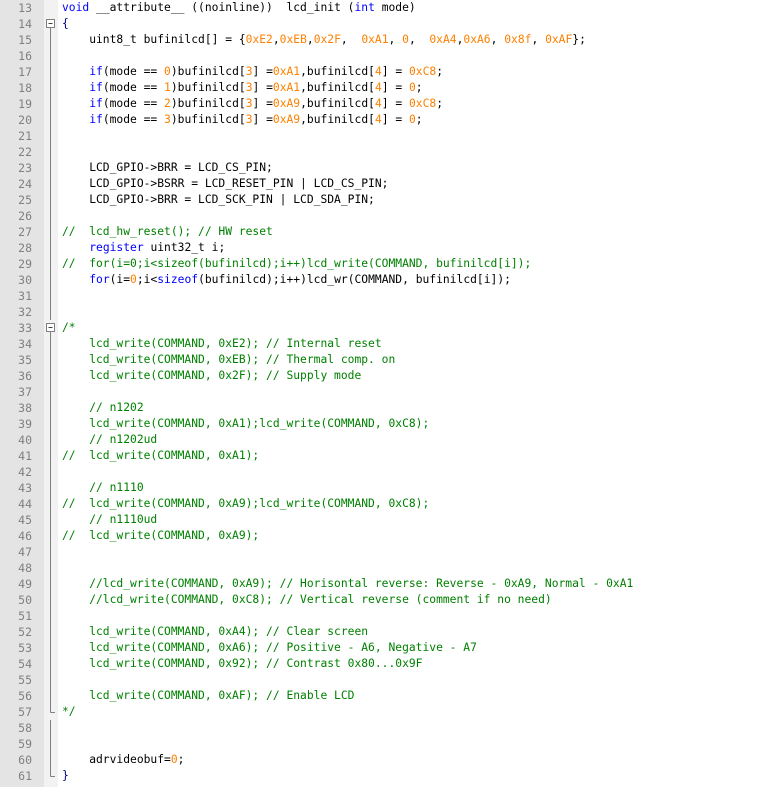 This screenshot has height=787, width=765. Describe the element at coordinates (382, 760) in the screenshot. I see `code-line: 60 adrvideobuf=0;` at that location.